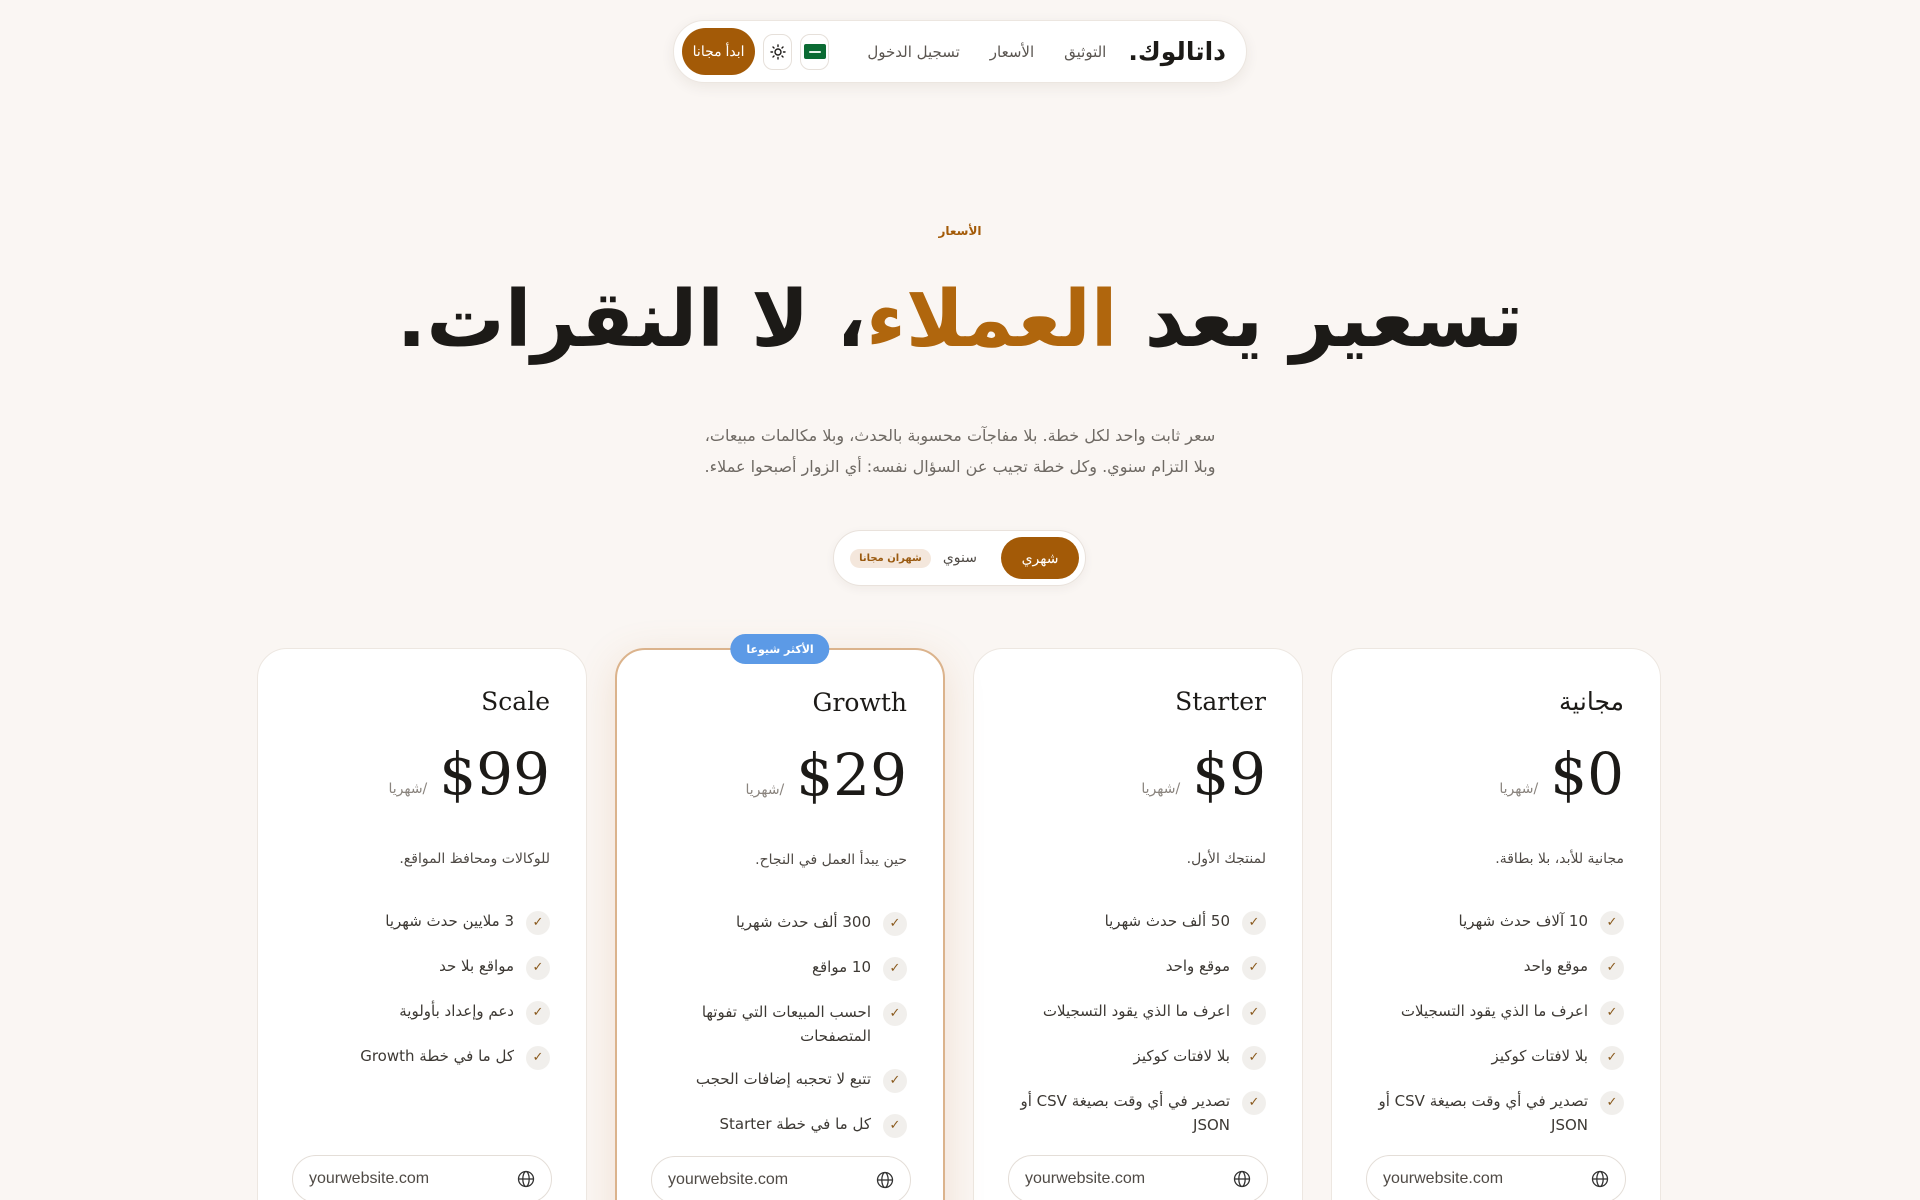 This screenshot has height=1200, width=1920. I want to click on billing-toggle: شهري سنوي شهران مجانا, so click(959, 558).